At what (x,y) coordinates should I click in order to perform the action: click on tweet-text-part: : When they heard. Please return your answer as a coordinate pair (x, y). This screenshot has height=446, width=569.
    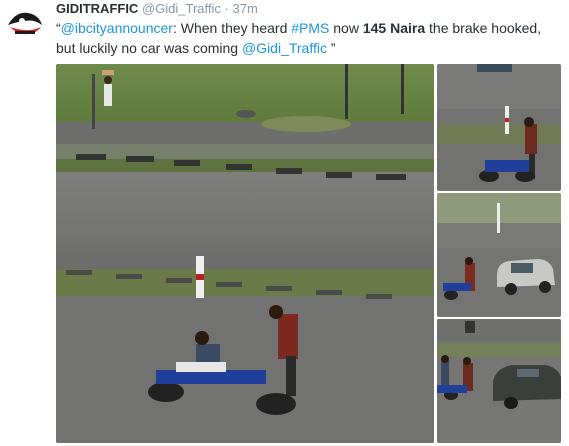
    Looking at the image, I should click on (232, 28).